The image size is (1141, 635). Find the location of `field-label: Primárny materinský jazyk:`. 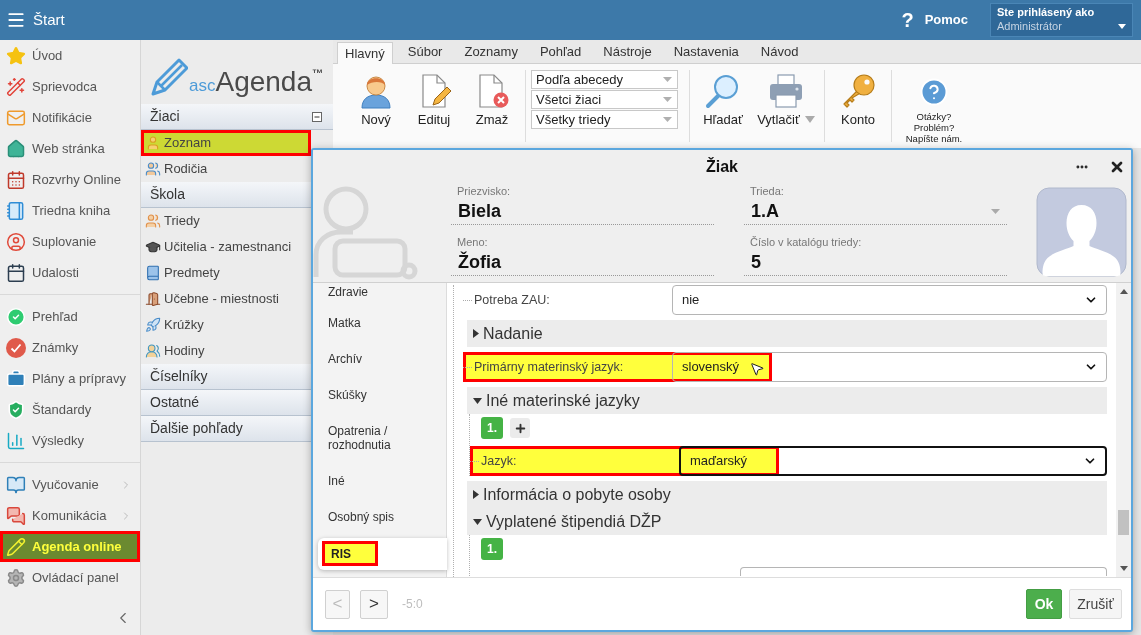

field-label: Primárny materinský jazyk: is located at coordinates (549, 367).